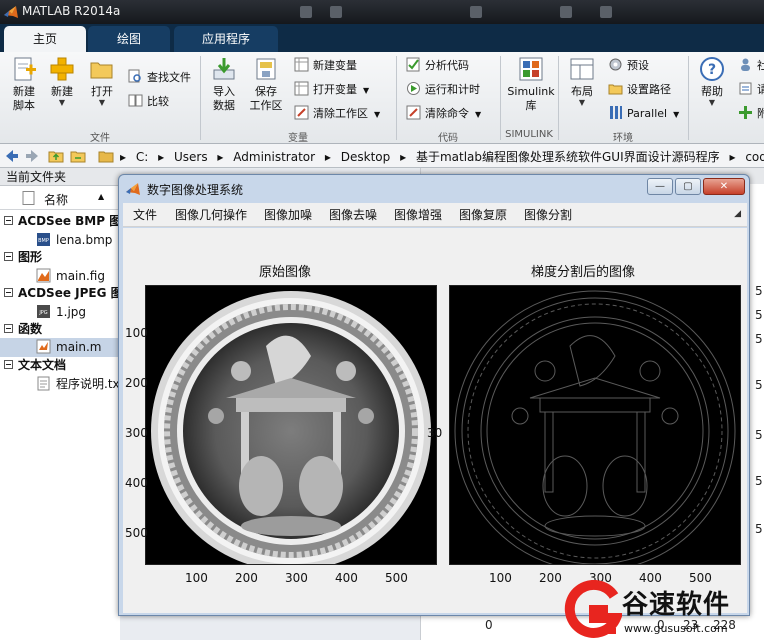  I want to click on request-support-button: 请, so click(751, 90).